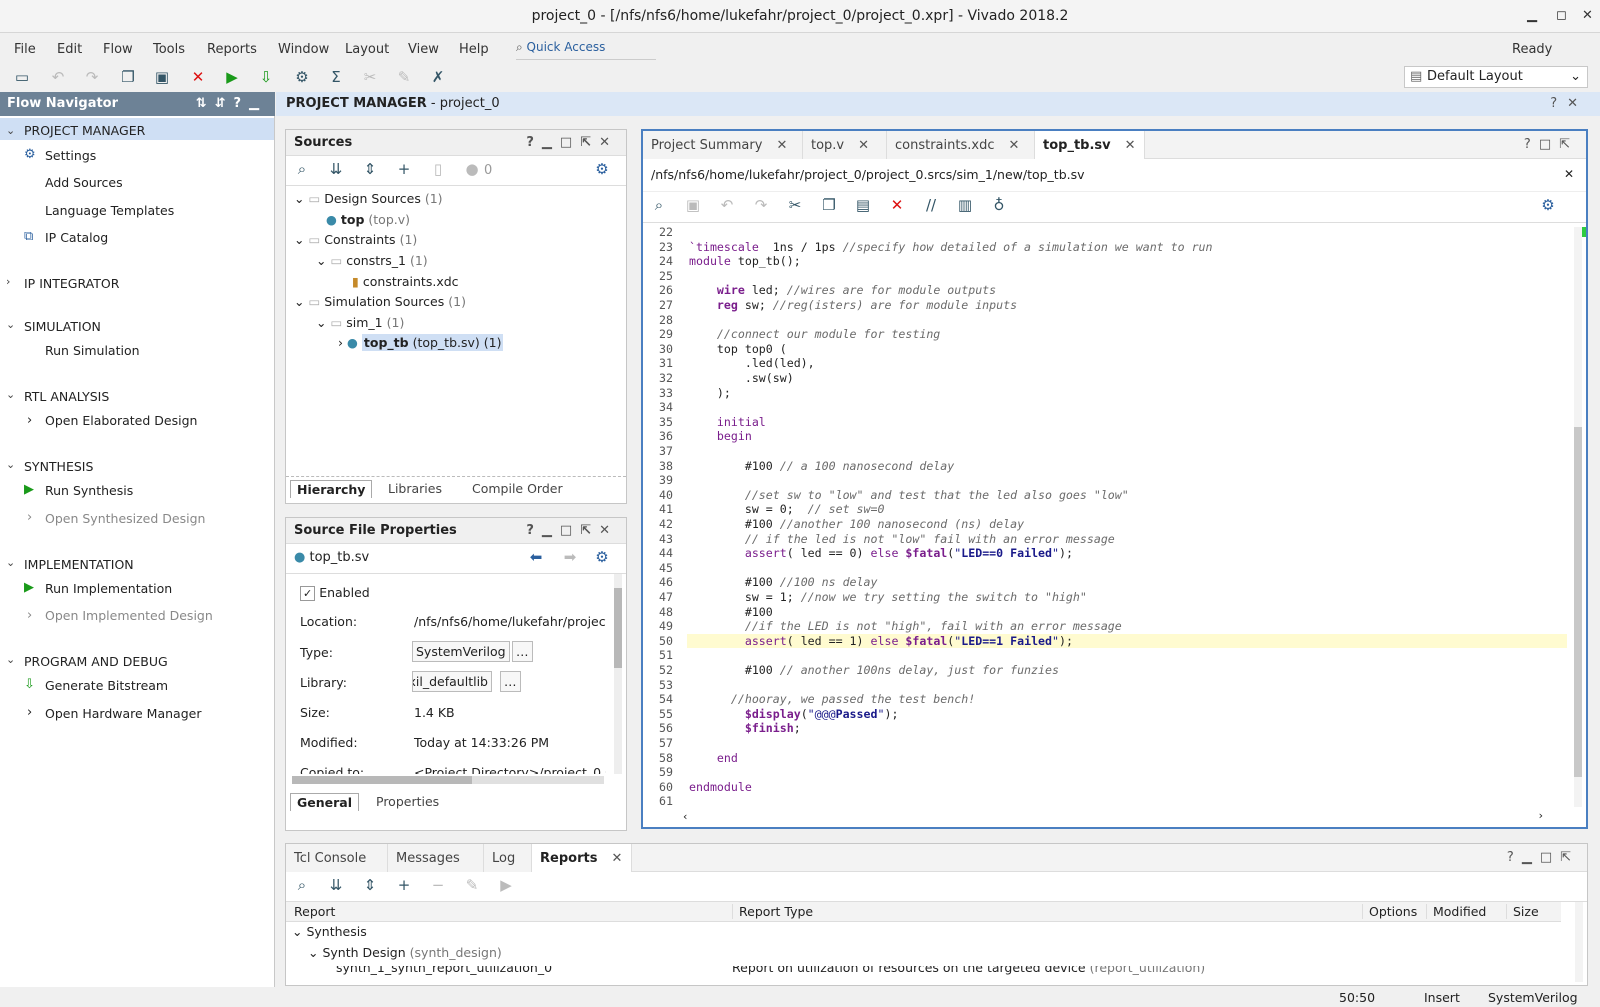  I want to click on code-line: end, so click(713, 758).